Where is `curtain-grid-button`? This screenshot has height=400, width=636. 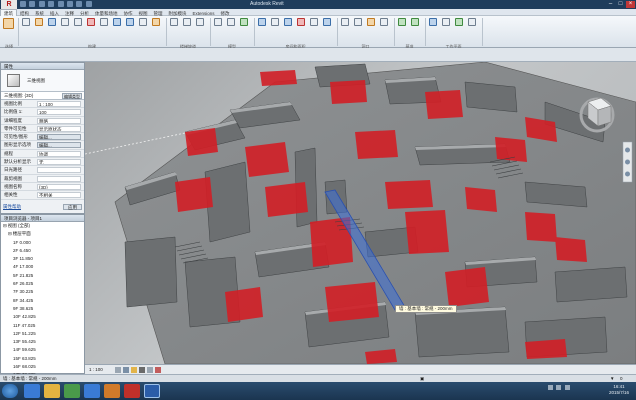 curtain-grid-button is located at coordinates (143, 24).